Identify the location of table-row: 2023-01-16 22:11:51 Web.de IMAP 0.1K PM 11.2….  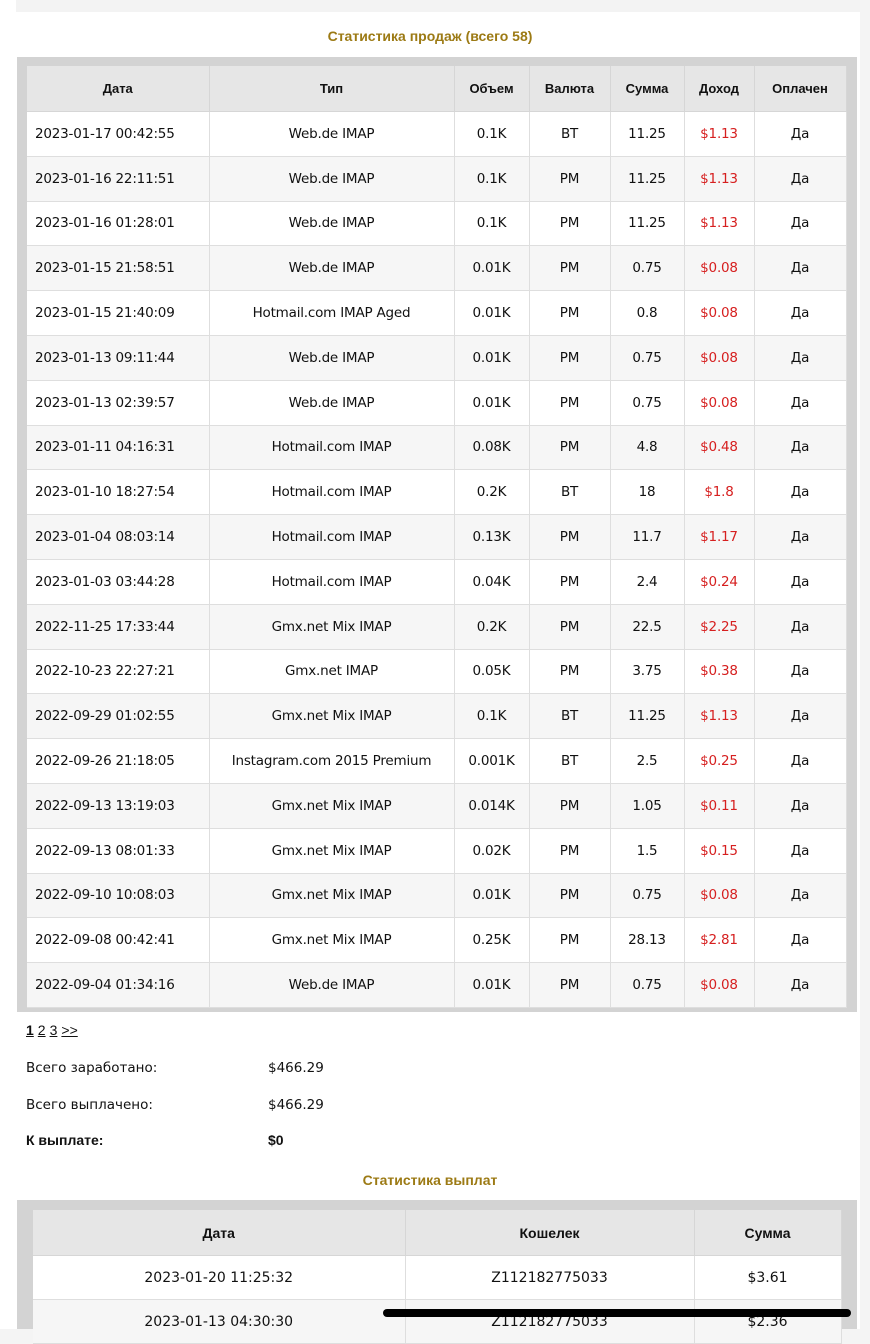
(437, 179).